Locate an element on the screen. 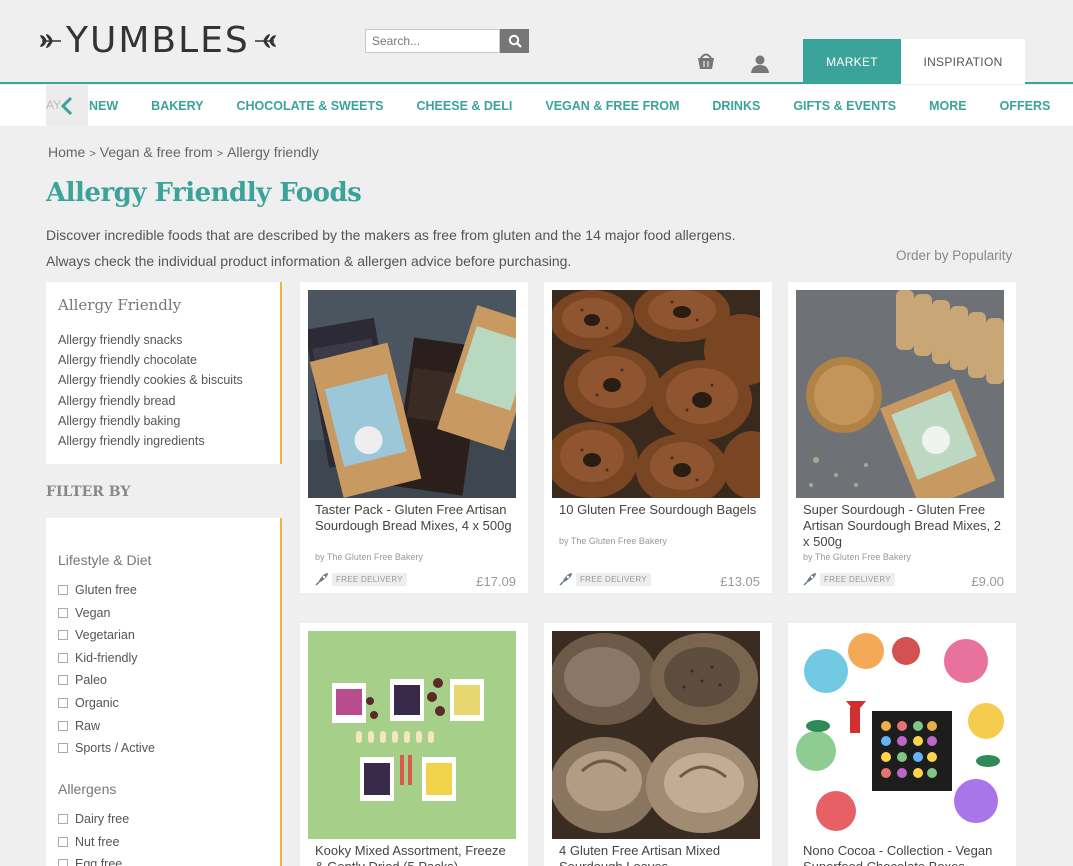 The image size is (1073, 866). breadcrumb-home: Home is located at coordinates (66, 152).